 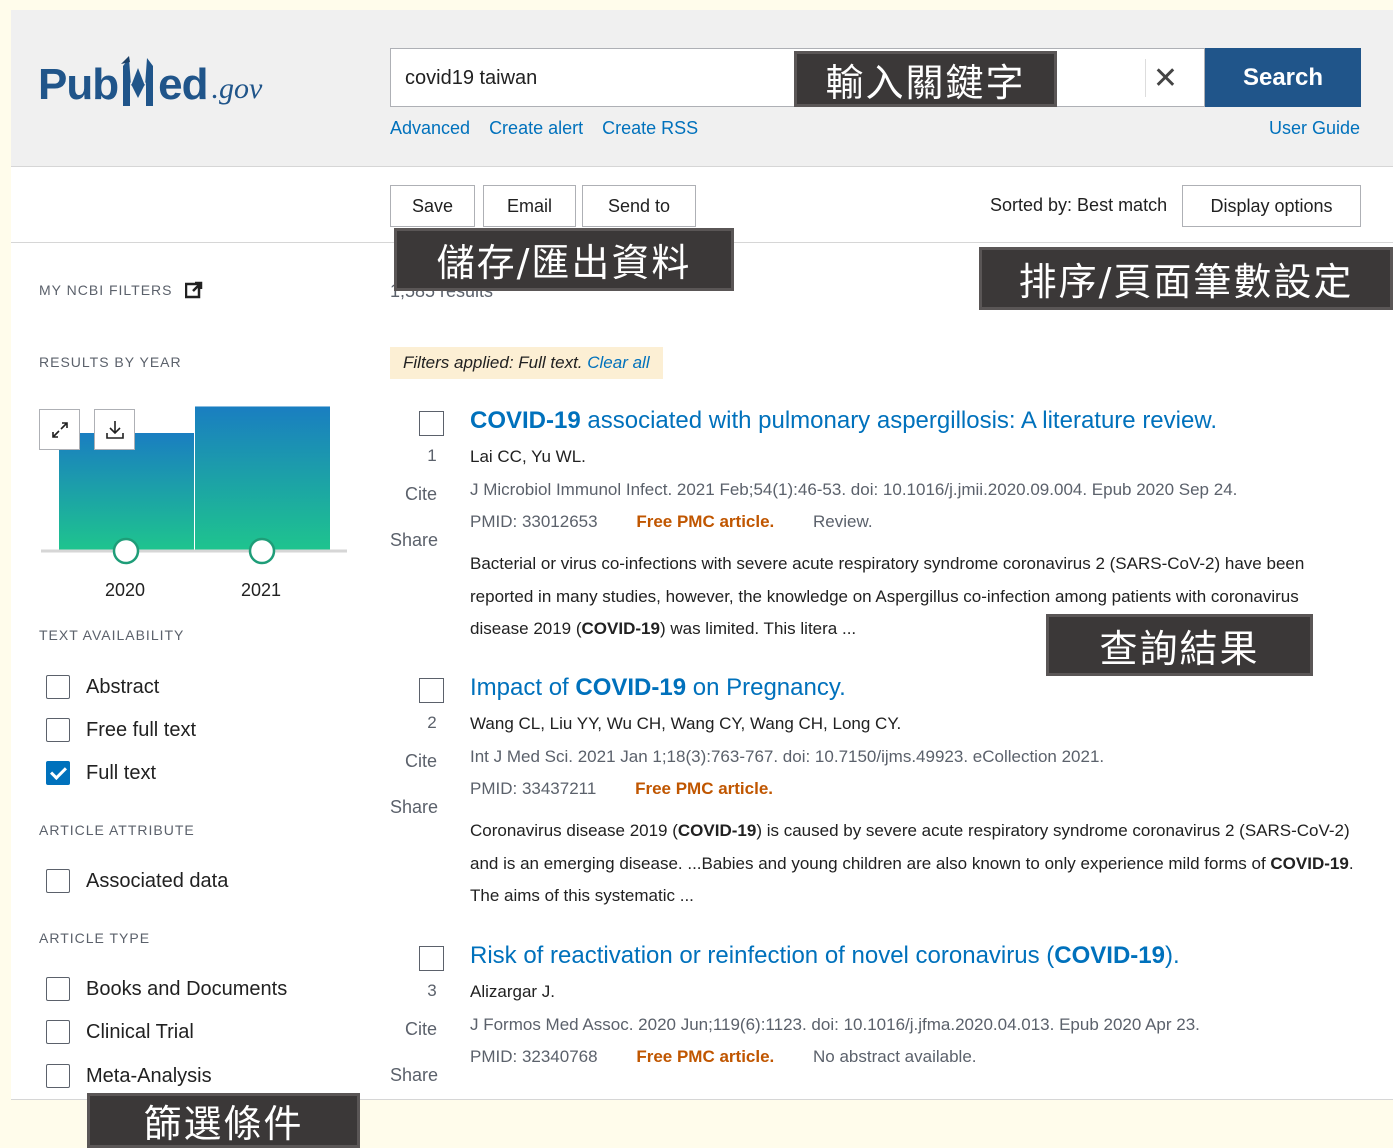 I want to click on create-rss-link: Create RSS, so click(x=650, y=128).